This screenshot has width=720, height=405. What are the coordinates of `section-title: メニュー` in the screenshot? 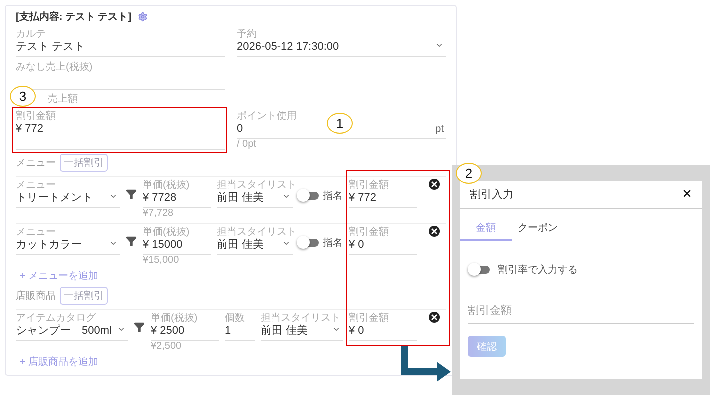 It's located at (36, 163).